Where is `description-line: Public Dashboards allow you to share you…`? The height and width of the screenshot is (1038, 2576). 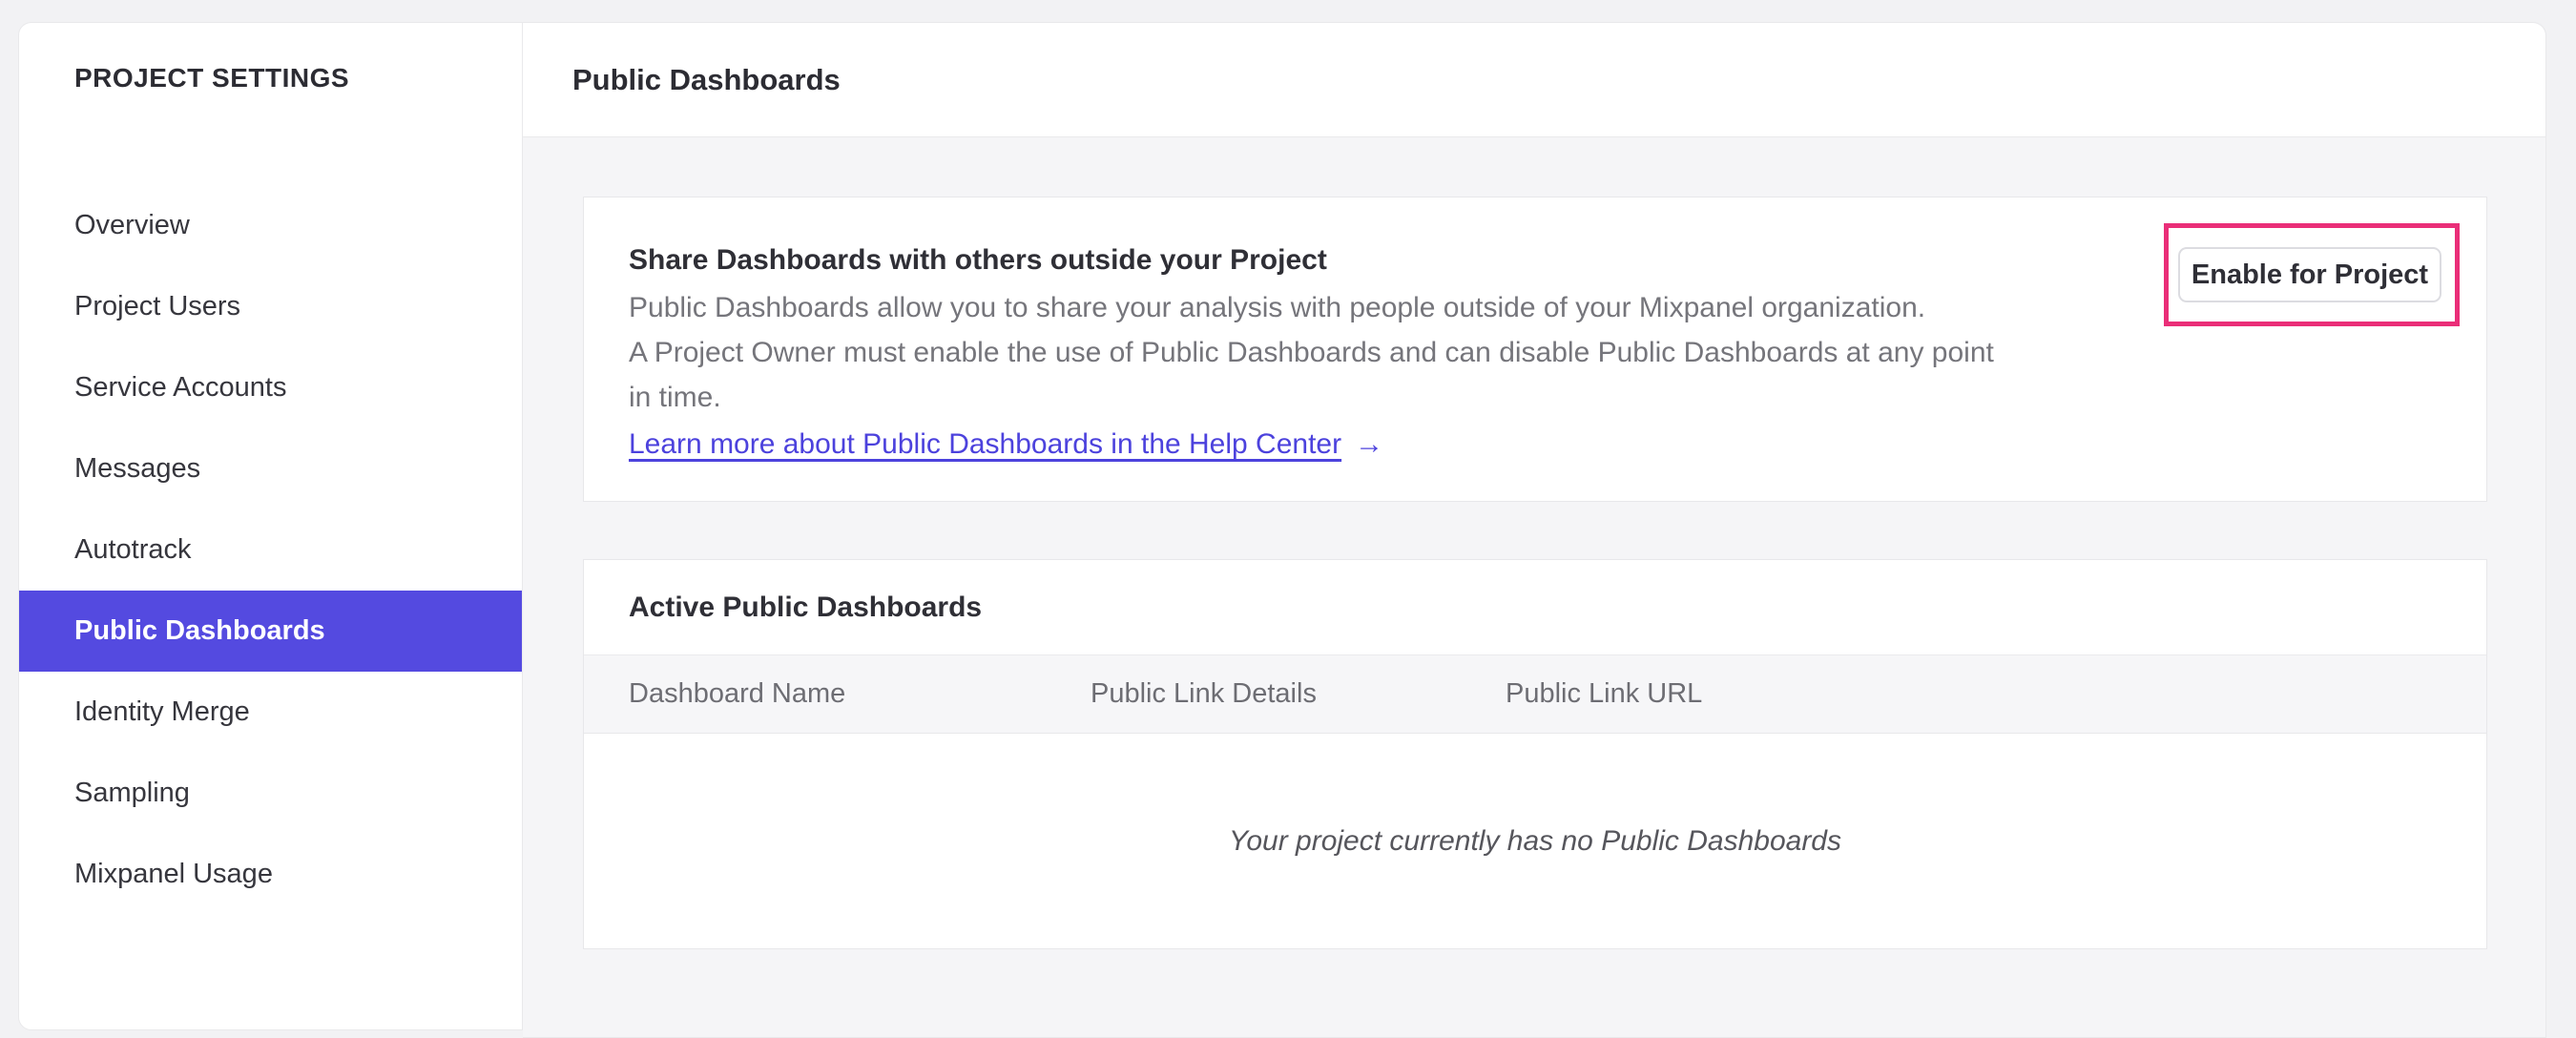 description-line: Public Dashboards allow you to share you… is located at coordinates (1277, 307).